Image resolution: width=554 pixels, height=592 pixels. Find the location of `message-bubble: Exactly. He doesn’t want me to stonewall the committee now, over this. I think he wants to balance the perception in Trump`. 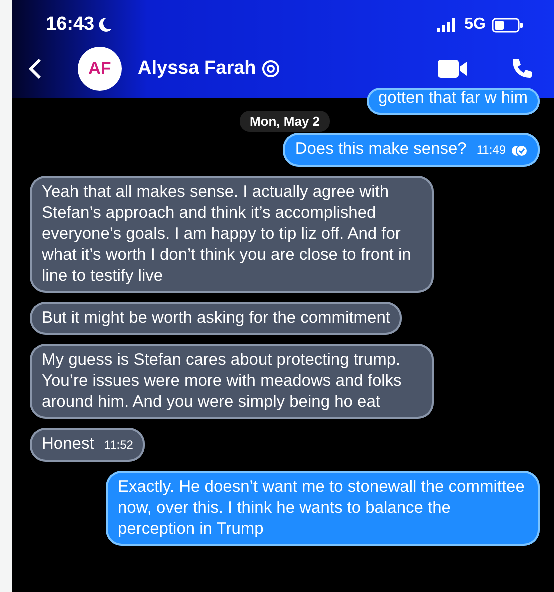

message-bubble: Exactly. He doesn’t want me to stonewall the committee now, over this. I think he wants to balance the perception in Trump is located at coordinates (323, 508).